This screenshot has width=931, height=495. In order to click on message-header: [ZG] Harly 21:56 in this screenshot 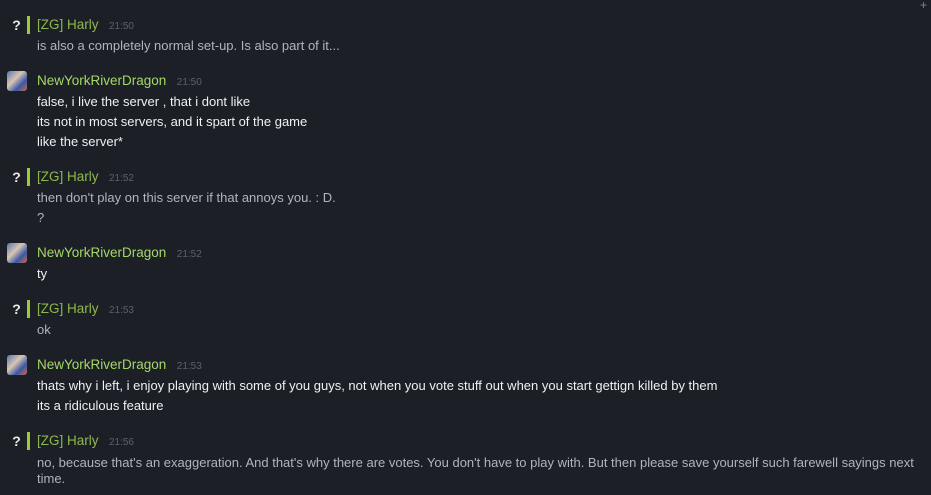, I will do `click(85, 441)`.